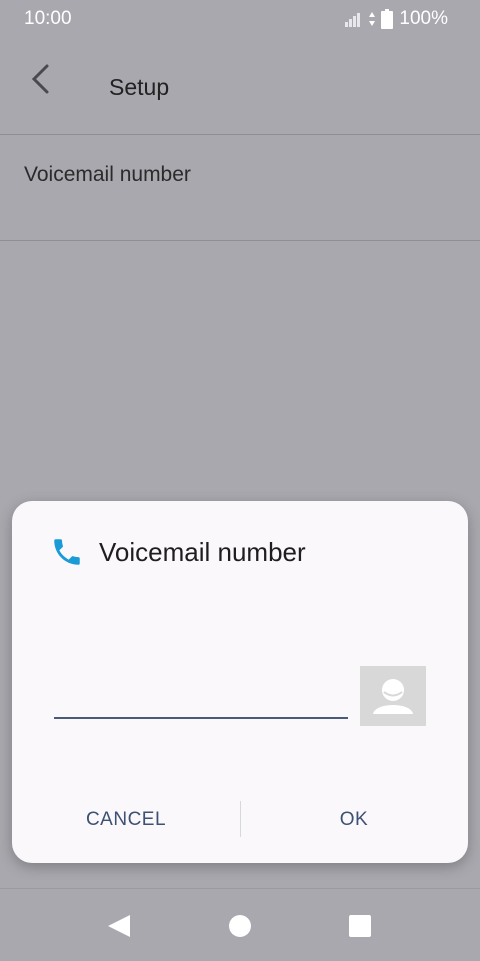 The height and width of the screenshot is (961, 480). What do you see at coordinates (202, 552) in the screenshot?
I see `dialog-title: Voicemail number` at bounding box center [202, 552].